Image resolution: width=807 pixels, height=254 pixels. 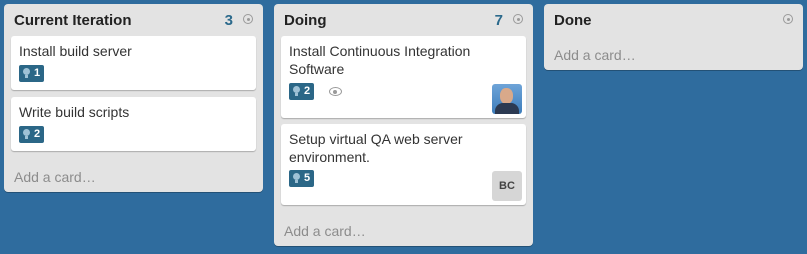 What do you see at coordinates (302, 178) in the screenshot?
I see `idea-badge: 5` at bounding box center [302, 178].